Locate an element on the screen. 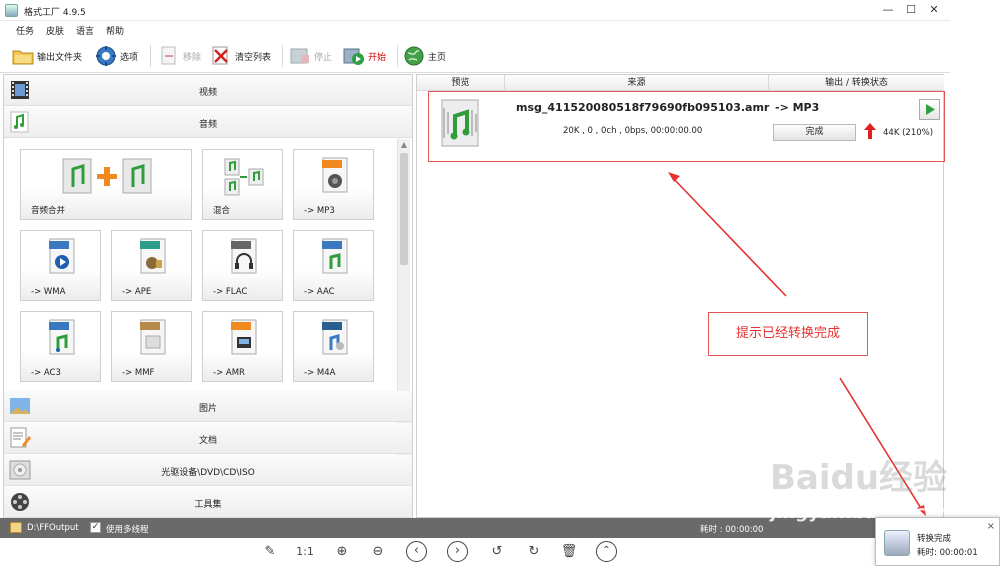 This screenshot has width=1000, height=566. multithread-checkbox: ✓ is located at coordinates (95, 527).